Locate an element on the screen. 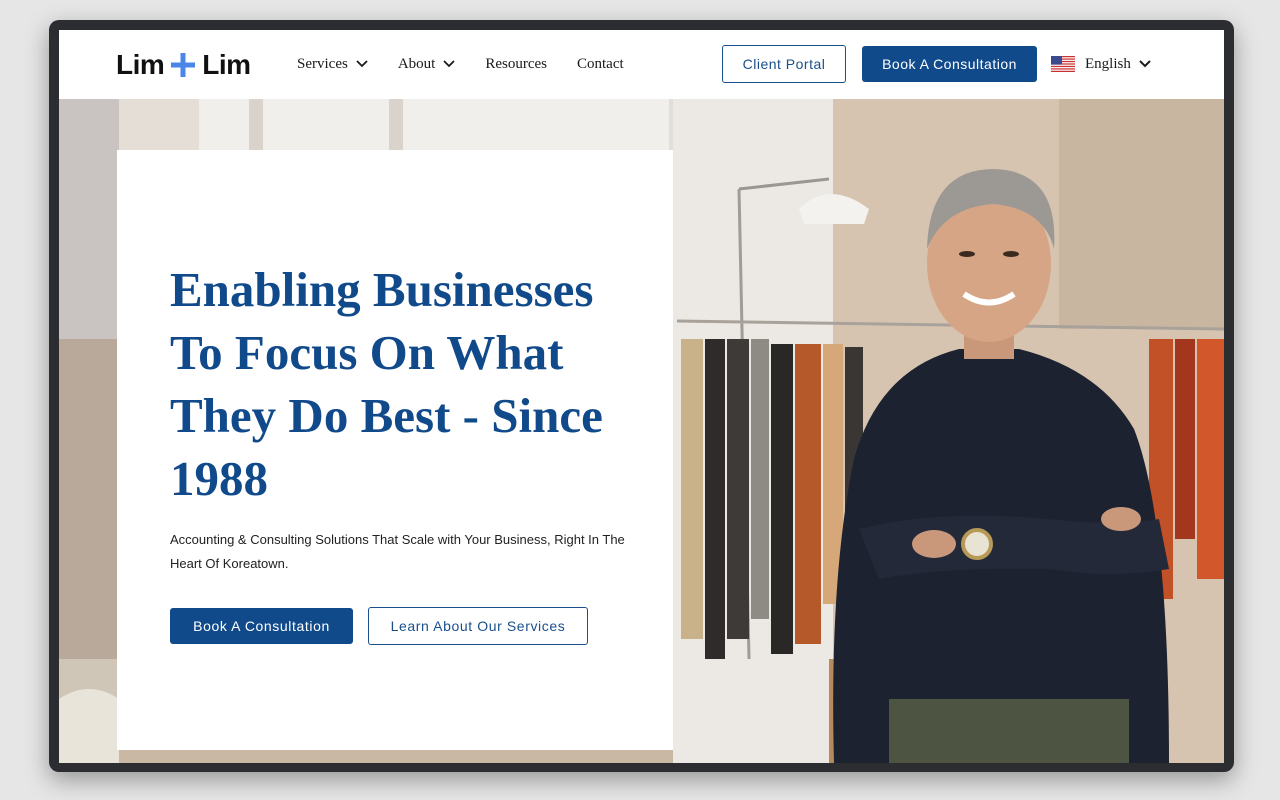 This screenshot has width=1280, height=800. language-label: English is located at coordinates (1108, 63).